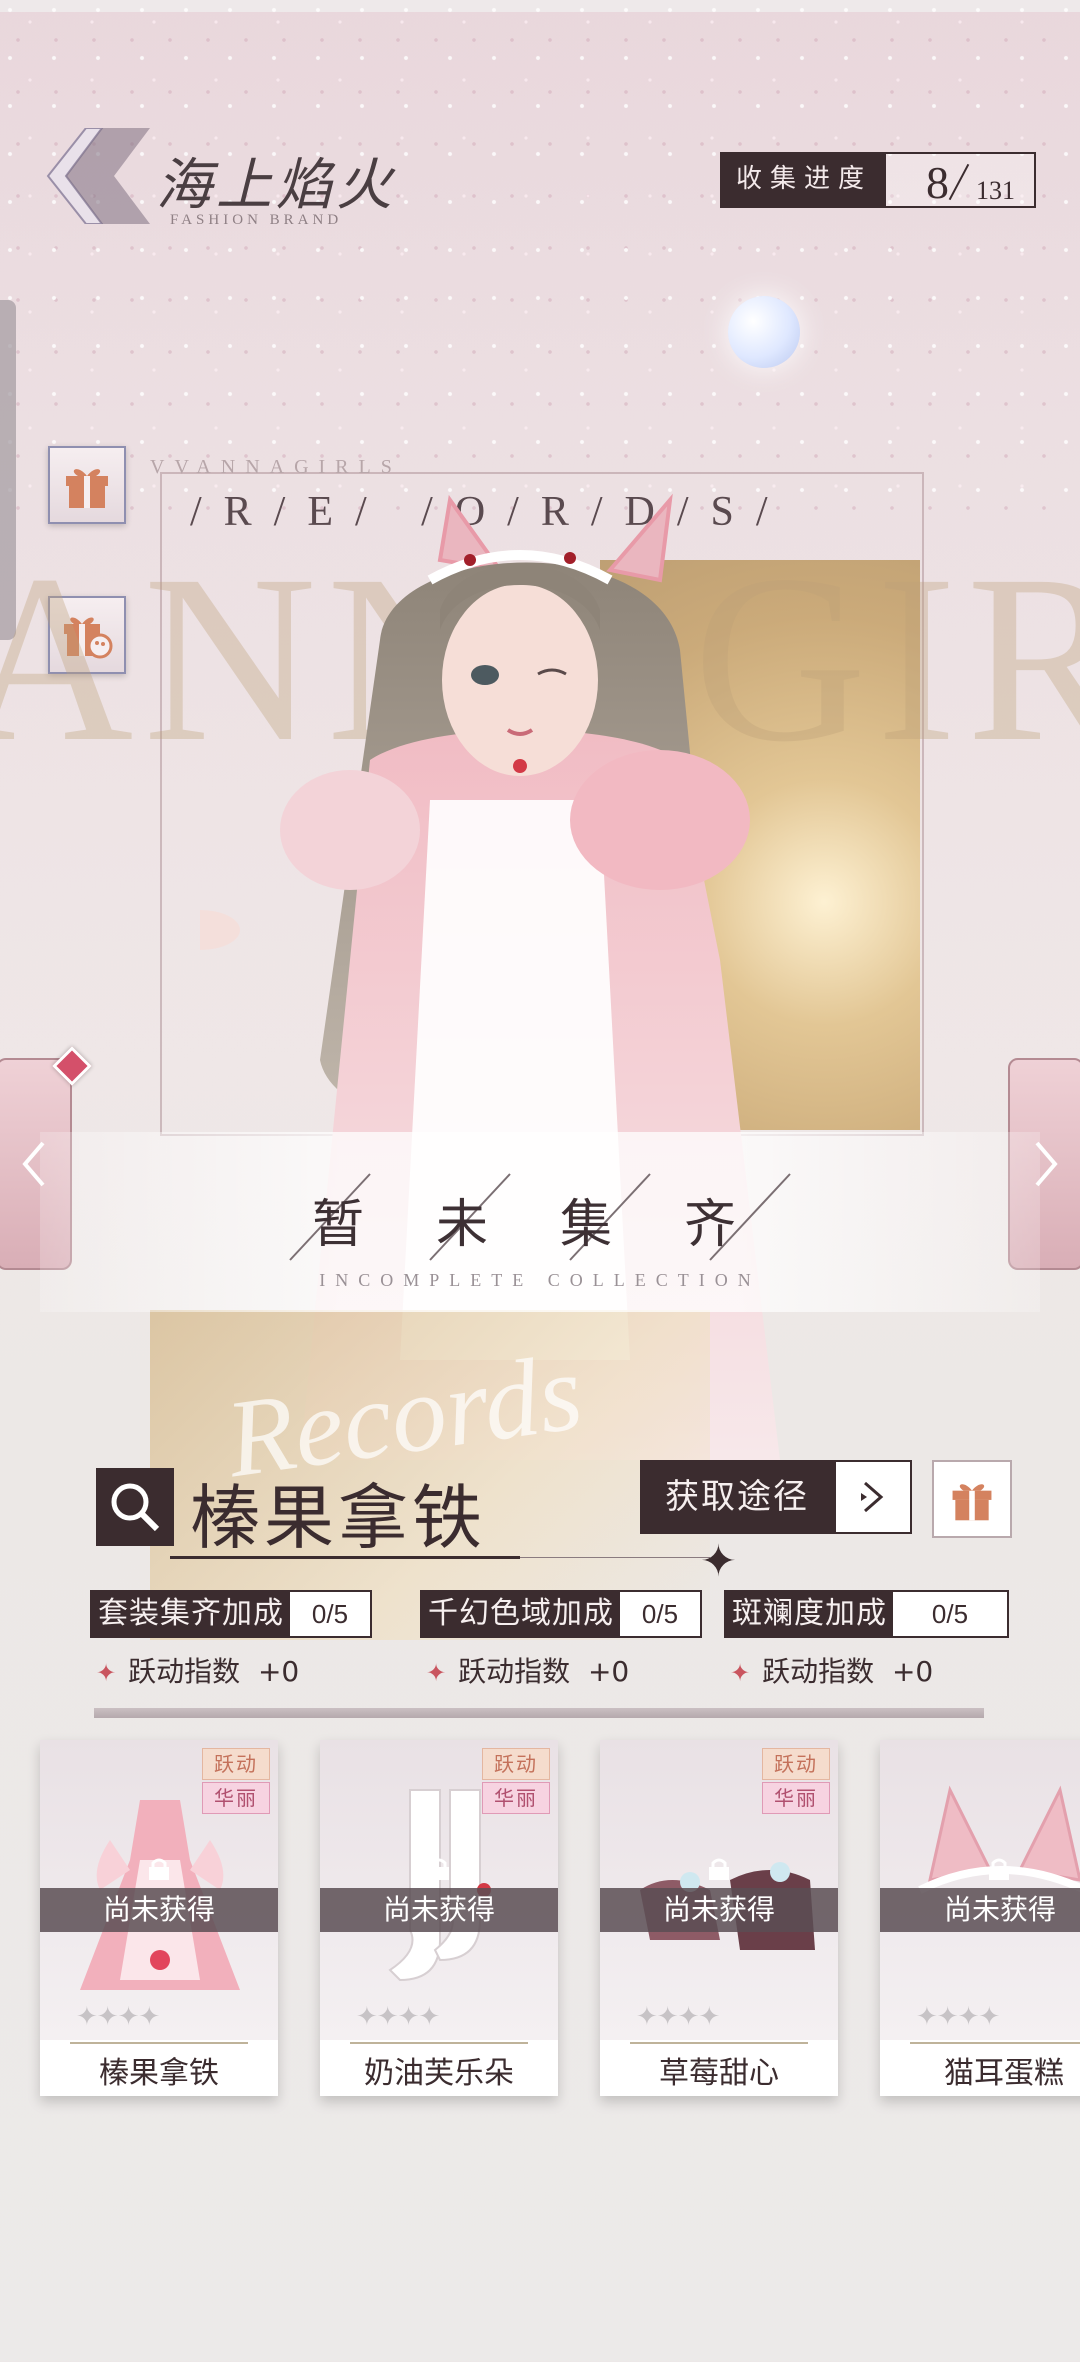  I want to click on item-card: 尚未获得 ✦✦✦✦ 猫耳蛋糕, so click(980, 1918).